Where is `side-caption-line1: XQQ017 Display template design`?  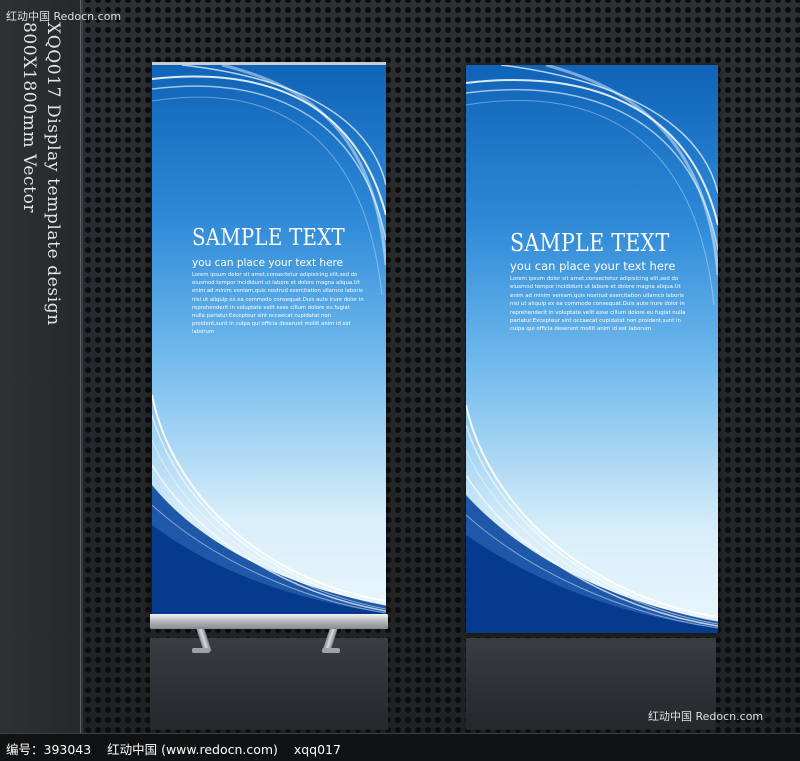 side-caption-line1: XQQ017 Display template design is located at coordinates (53, 174).